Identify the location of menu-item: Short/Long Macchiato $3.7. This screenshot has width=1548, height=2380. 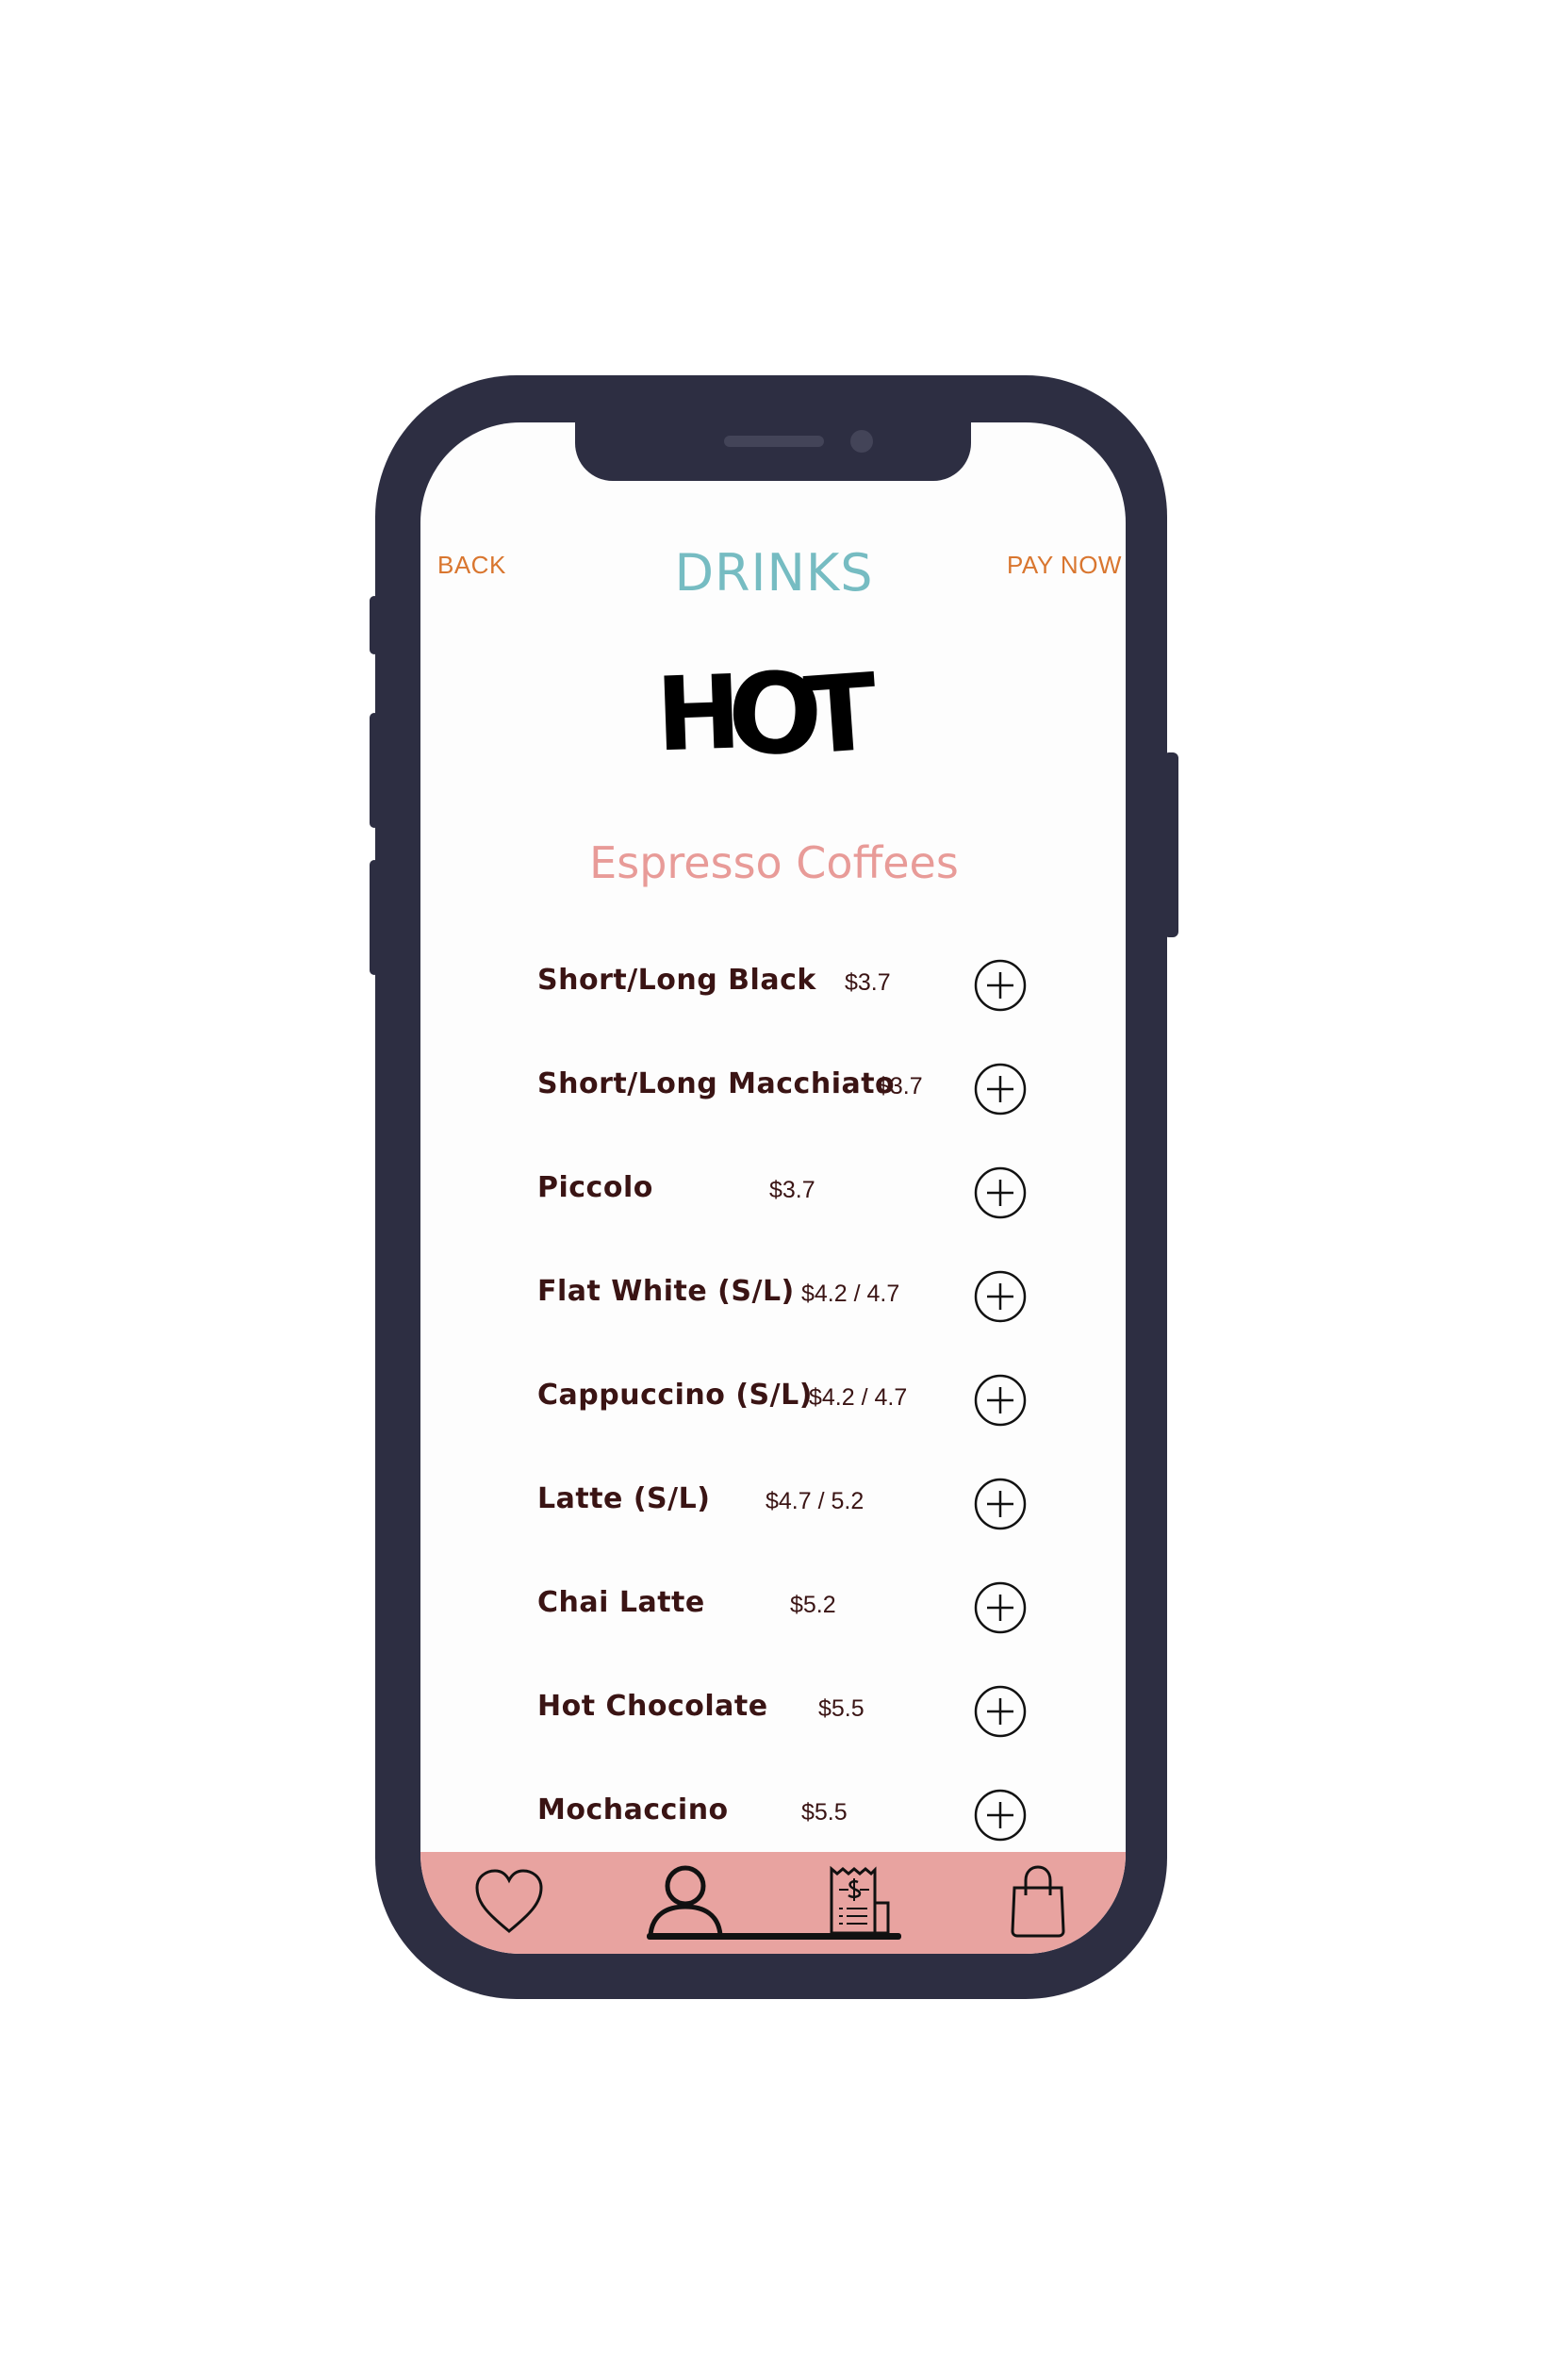
(773, 1092).